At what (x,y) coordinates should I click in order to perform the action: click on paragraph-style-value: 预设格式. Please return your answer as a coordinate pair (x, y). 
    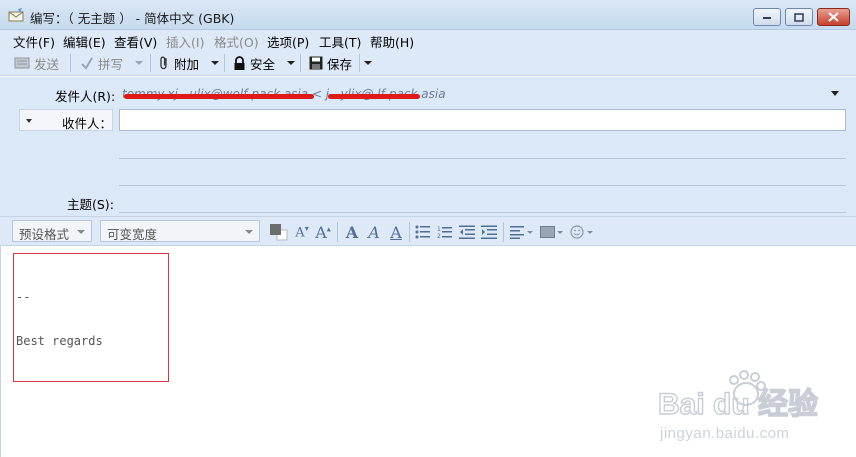
    Looking at the image, I should click on (44, 234).